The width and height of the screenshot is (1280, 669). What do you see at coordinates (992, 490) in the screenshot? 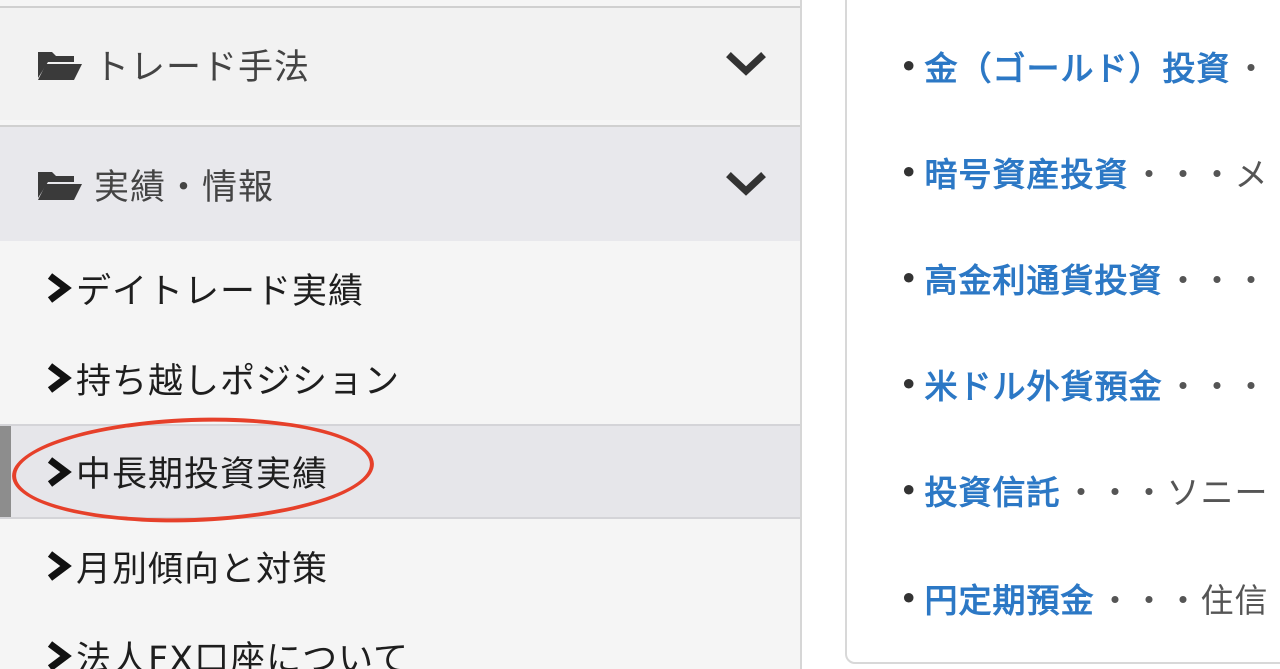
I see `link-investment-trust: 投資信託` at bounding box center [992, 490].